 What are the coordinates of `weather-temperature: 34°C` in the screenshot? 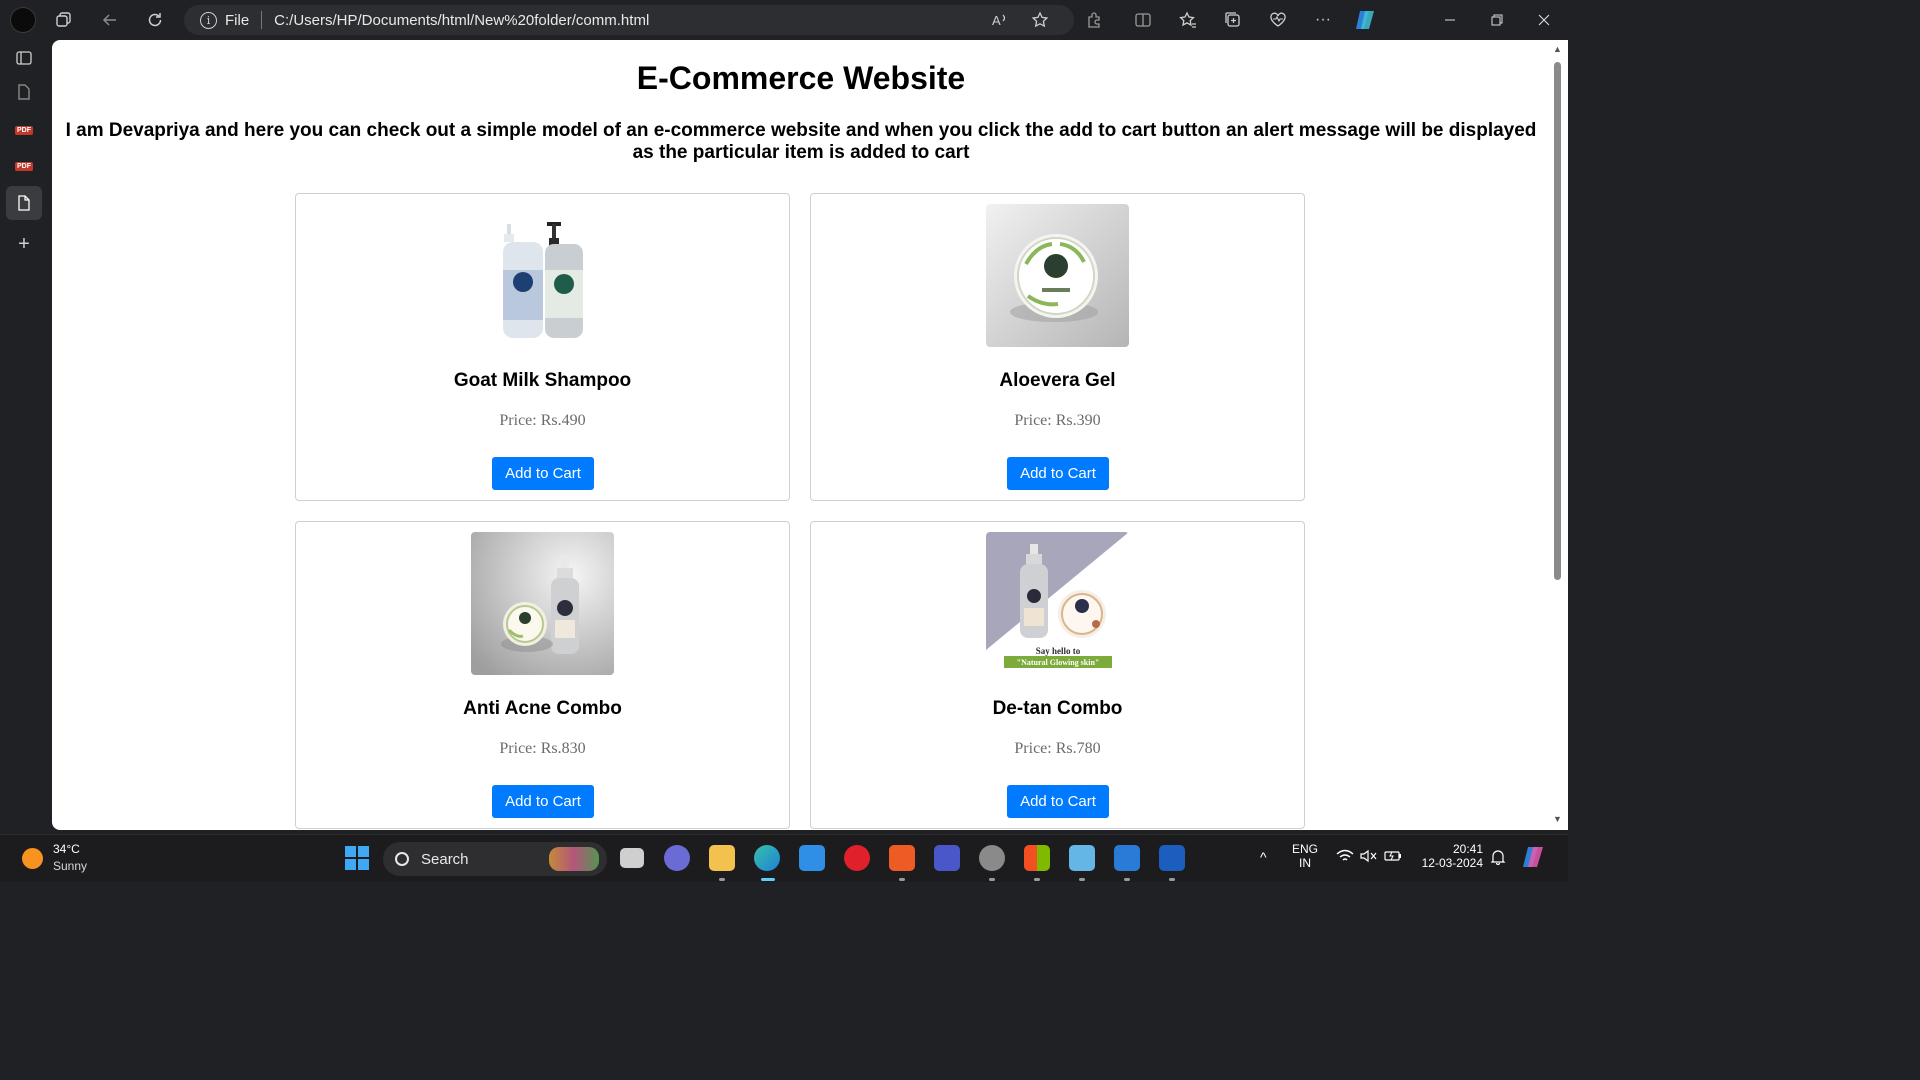 It's located at (66, 849).